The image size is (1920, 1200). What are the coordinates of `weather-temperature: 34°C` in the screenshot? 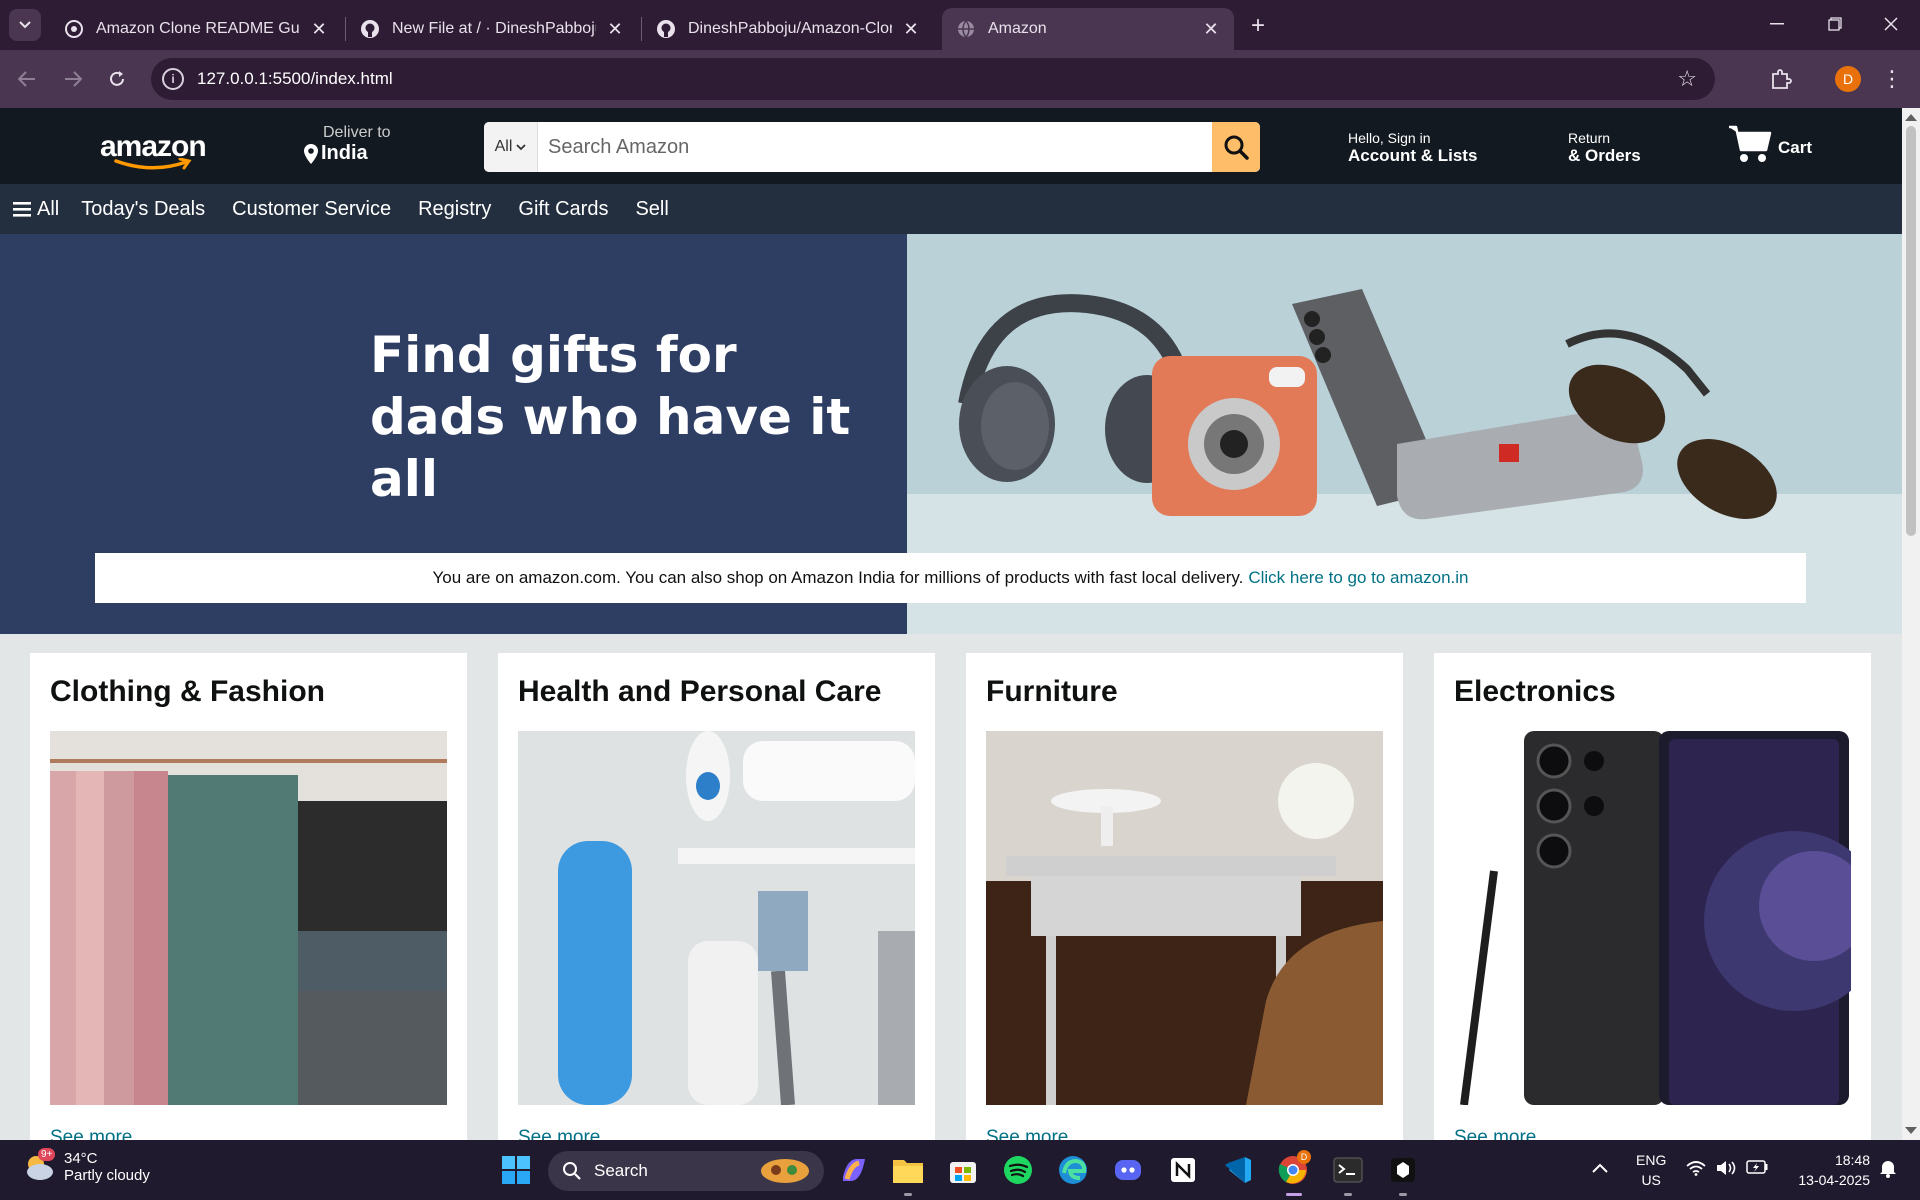 It's located at (81, 1158).